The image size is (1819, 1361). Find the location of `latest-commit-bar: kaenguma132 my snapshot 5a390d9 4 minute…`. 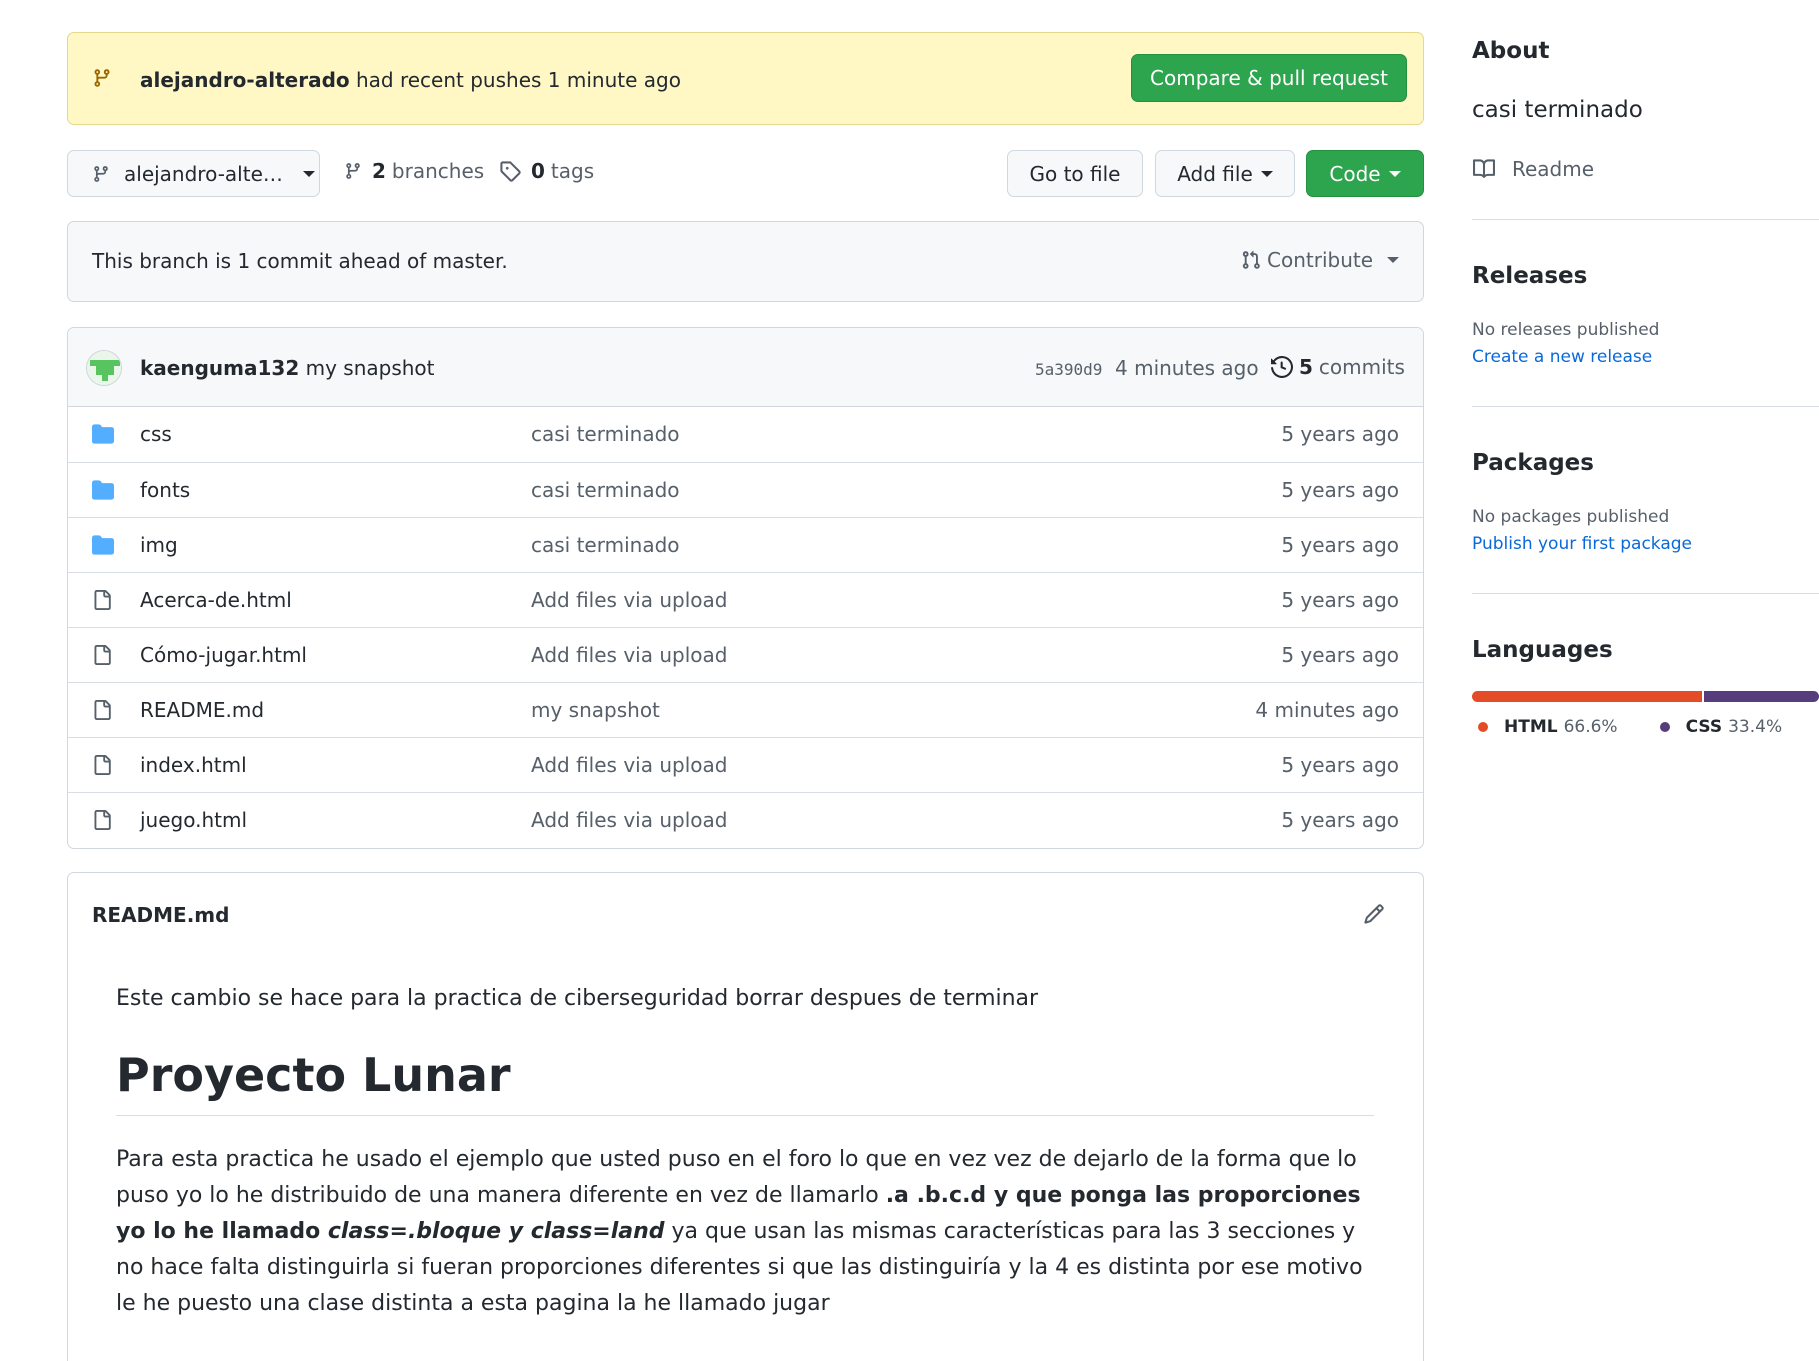

latest-commit-bar: kaenguma132 my snapshot 5a390d9 4 minute… is located at coordinates (745, 367).